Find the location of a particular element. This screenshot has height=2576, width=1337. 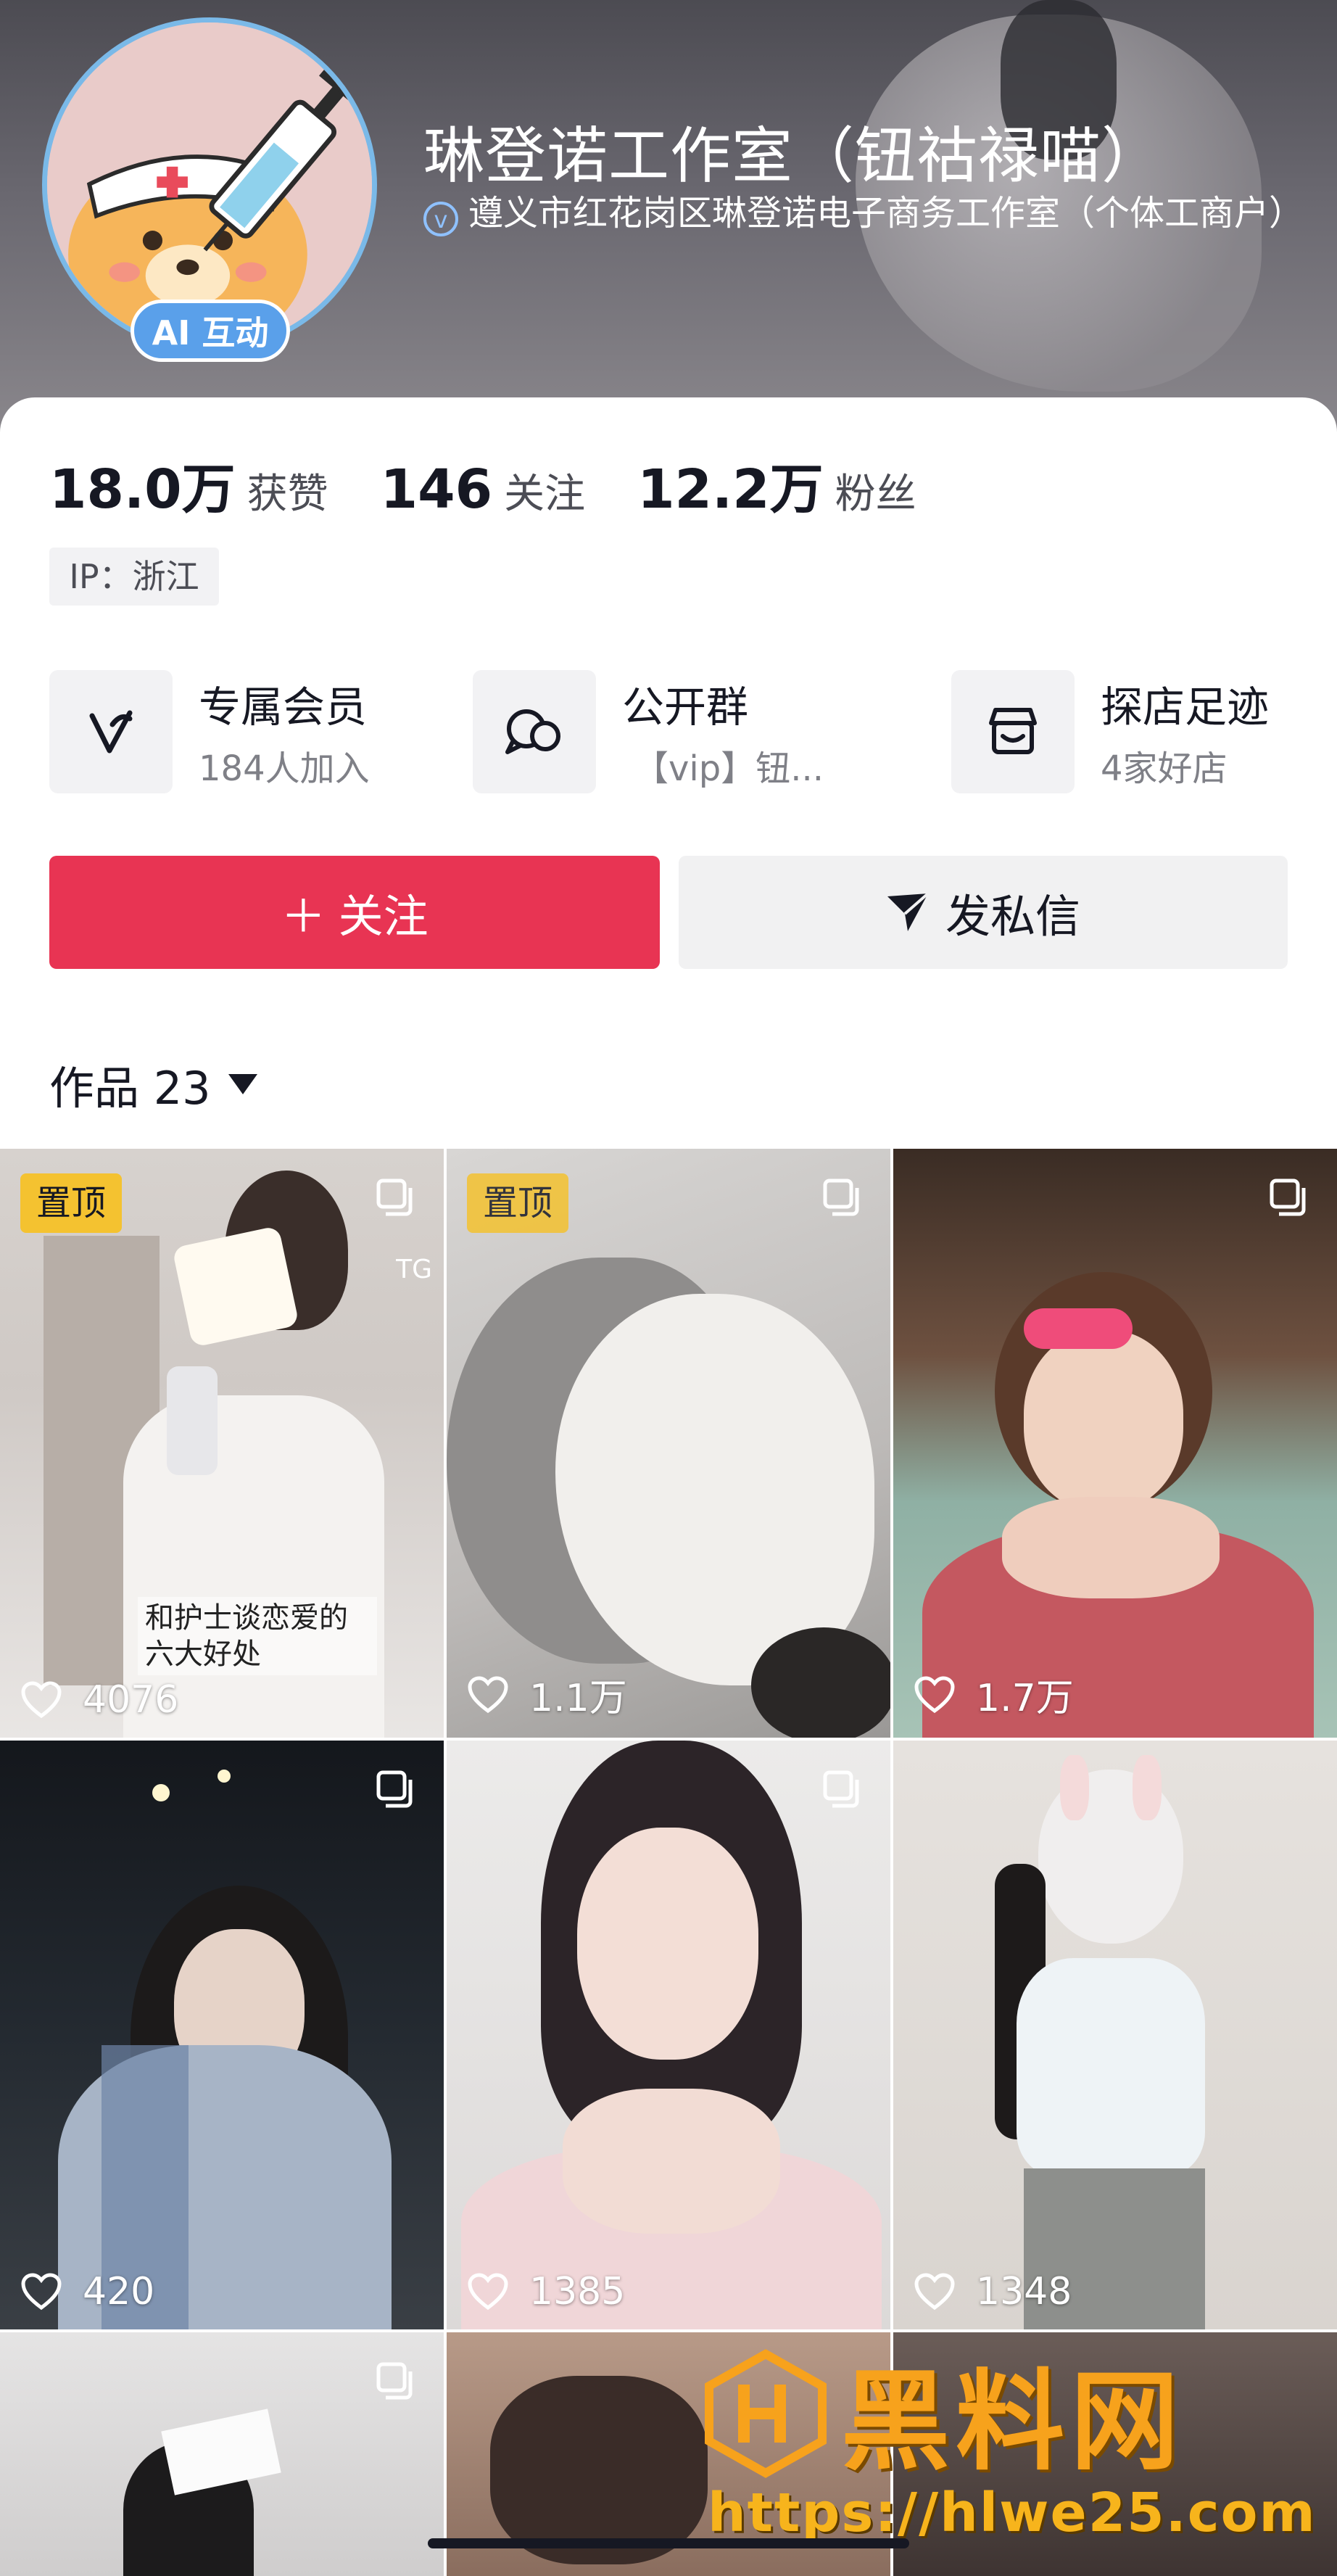

profile-stats: 18.0万 获赞 146 关注 12.2万 粉丝 is located at coordinates (509, 483).